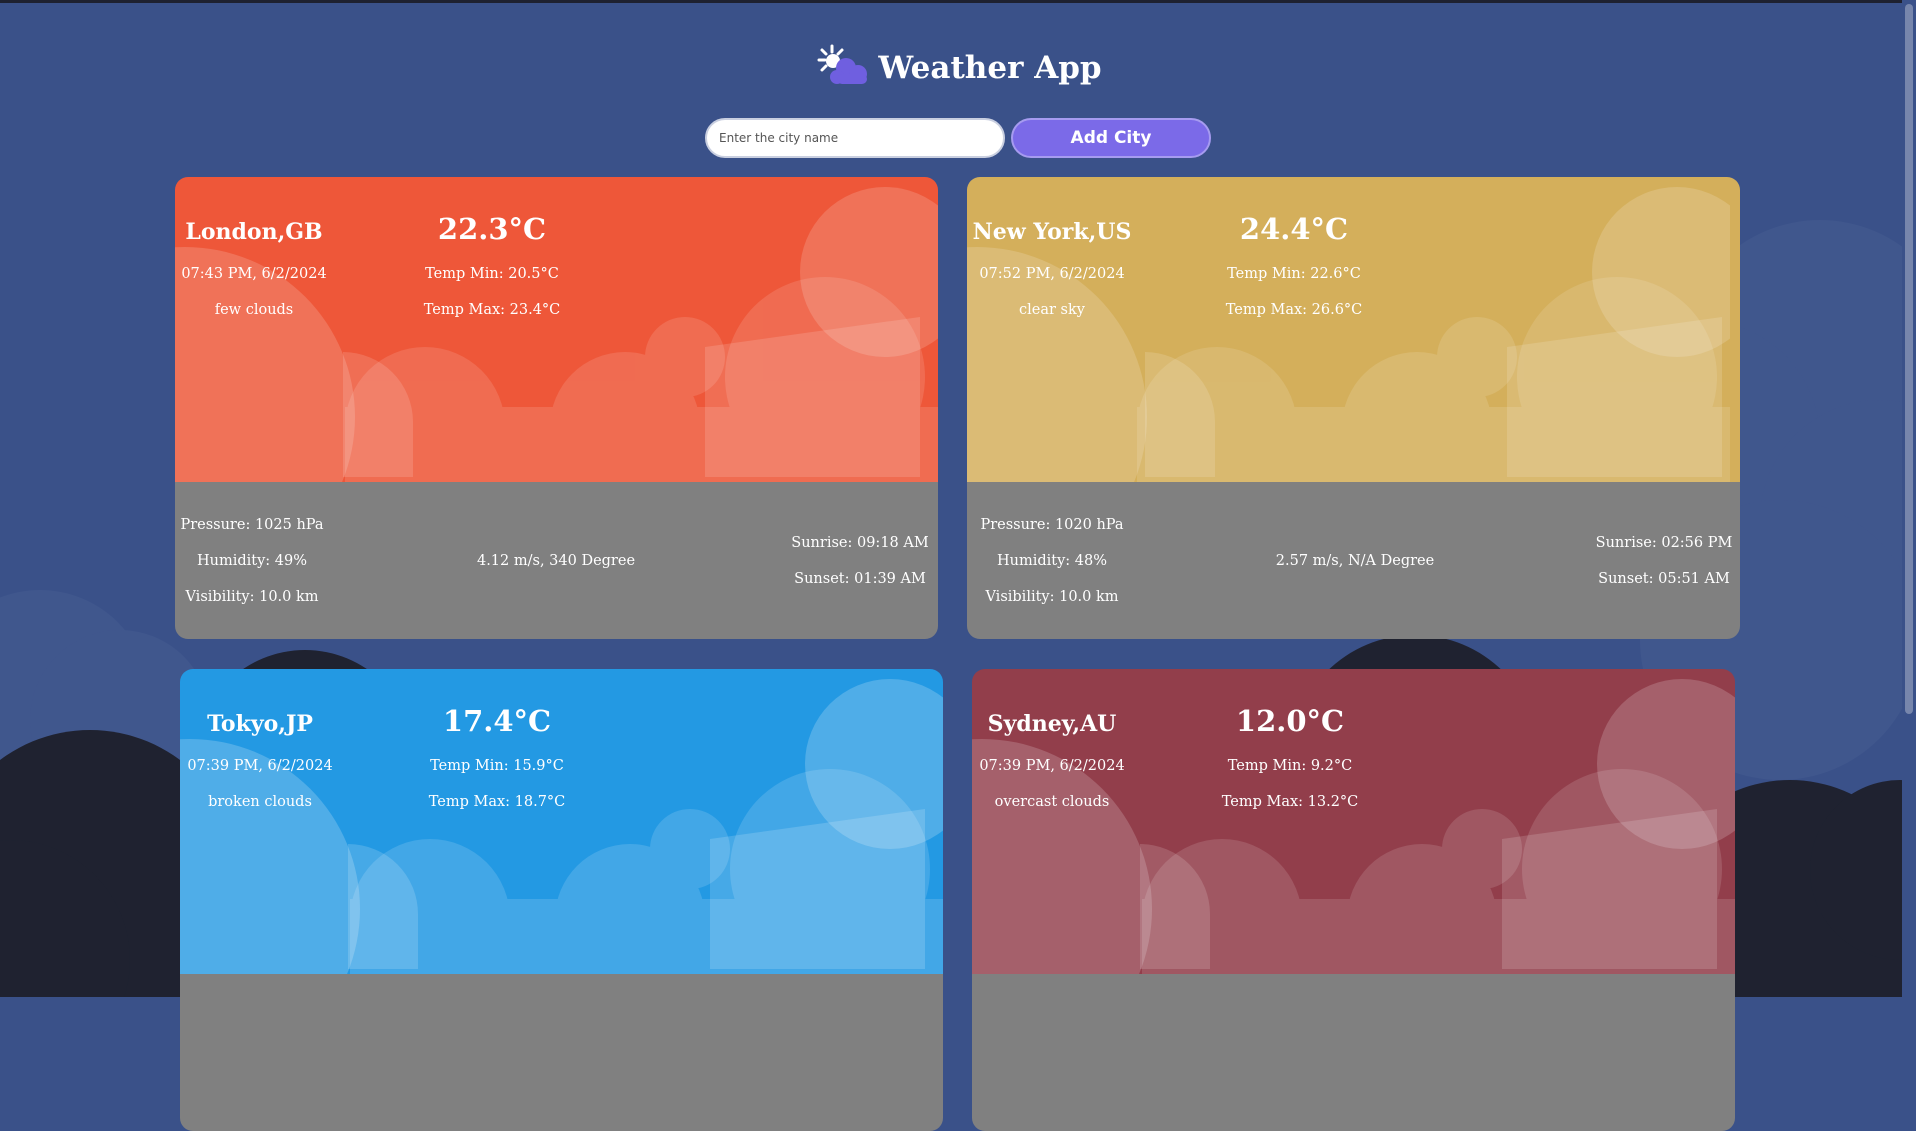 This screenshot has width=1916, height=1131. I want to click on pressure: Pressure: 1025 hPa, so click(252, 525).